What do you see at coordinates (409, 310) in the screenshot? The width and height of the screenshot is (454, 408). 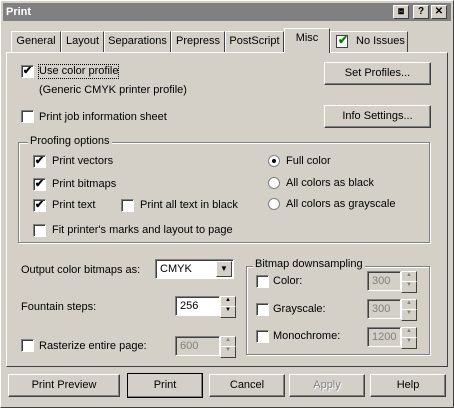 I see `downsample-grayscale-spinner: ▲ ▼` at bounding box center [409, 310].